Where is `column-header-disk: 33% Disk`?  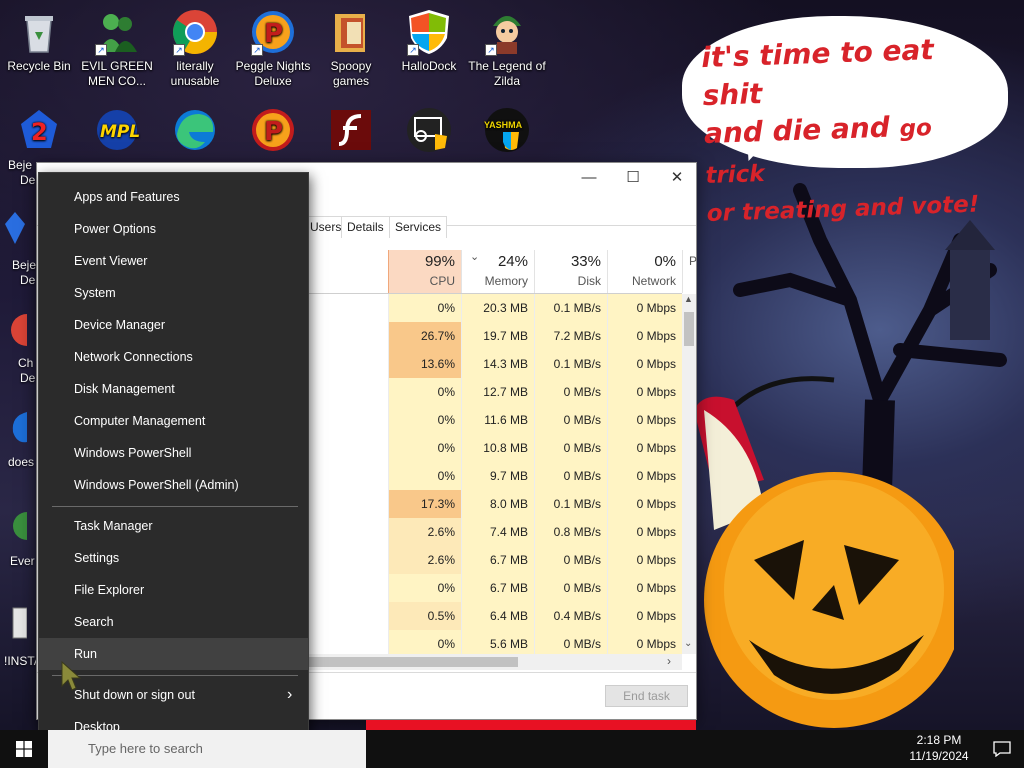
column-header-disk: 33% Disk is located at coordinates (570, 271).